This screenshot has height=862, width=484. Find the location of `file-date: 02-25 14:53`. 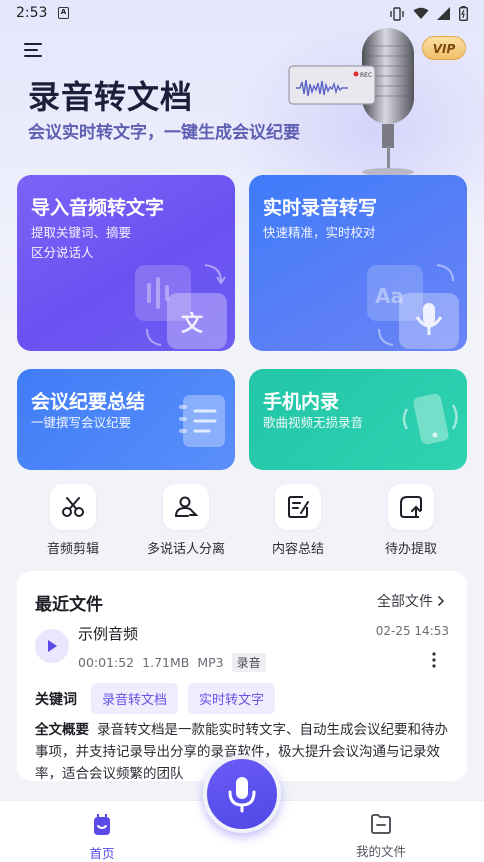

file-date: 02-25 14:53 is located at coordinates (412, 631).